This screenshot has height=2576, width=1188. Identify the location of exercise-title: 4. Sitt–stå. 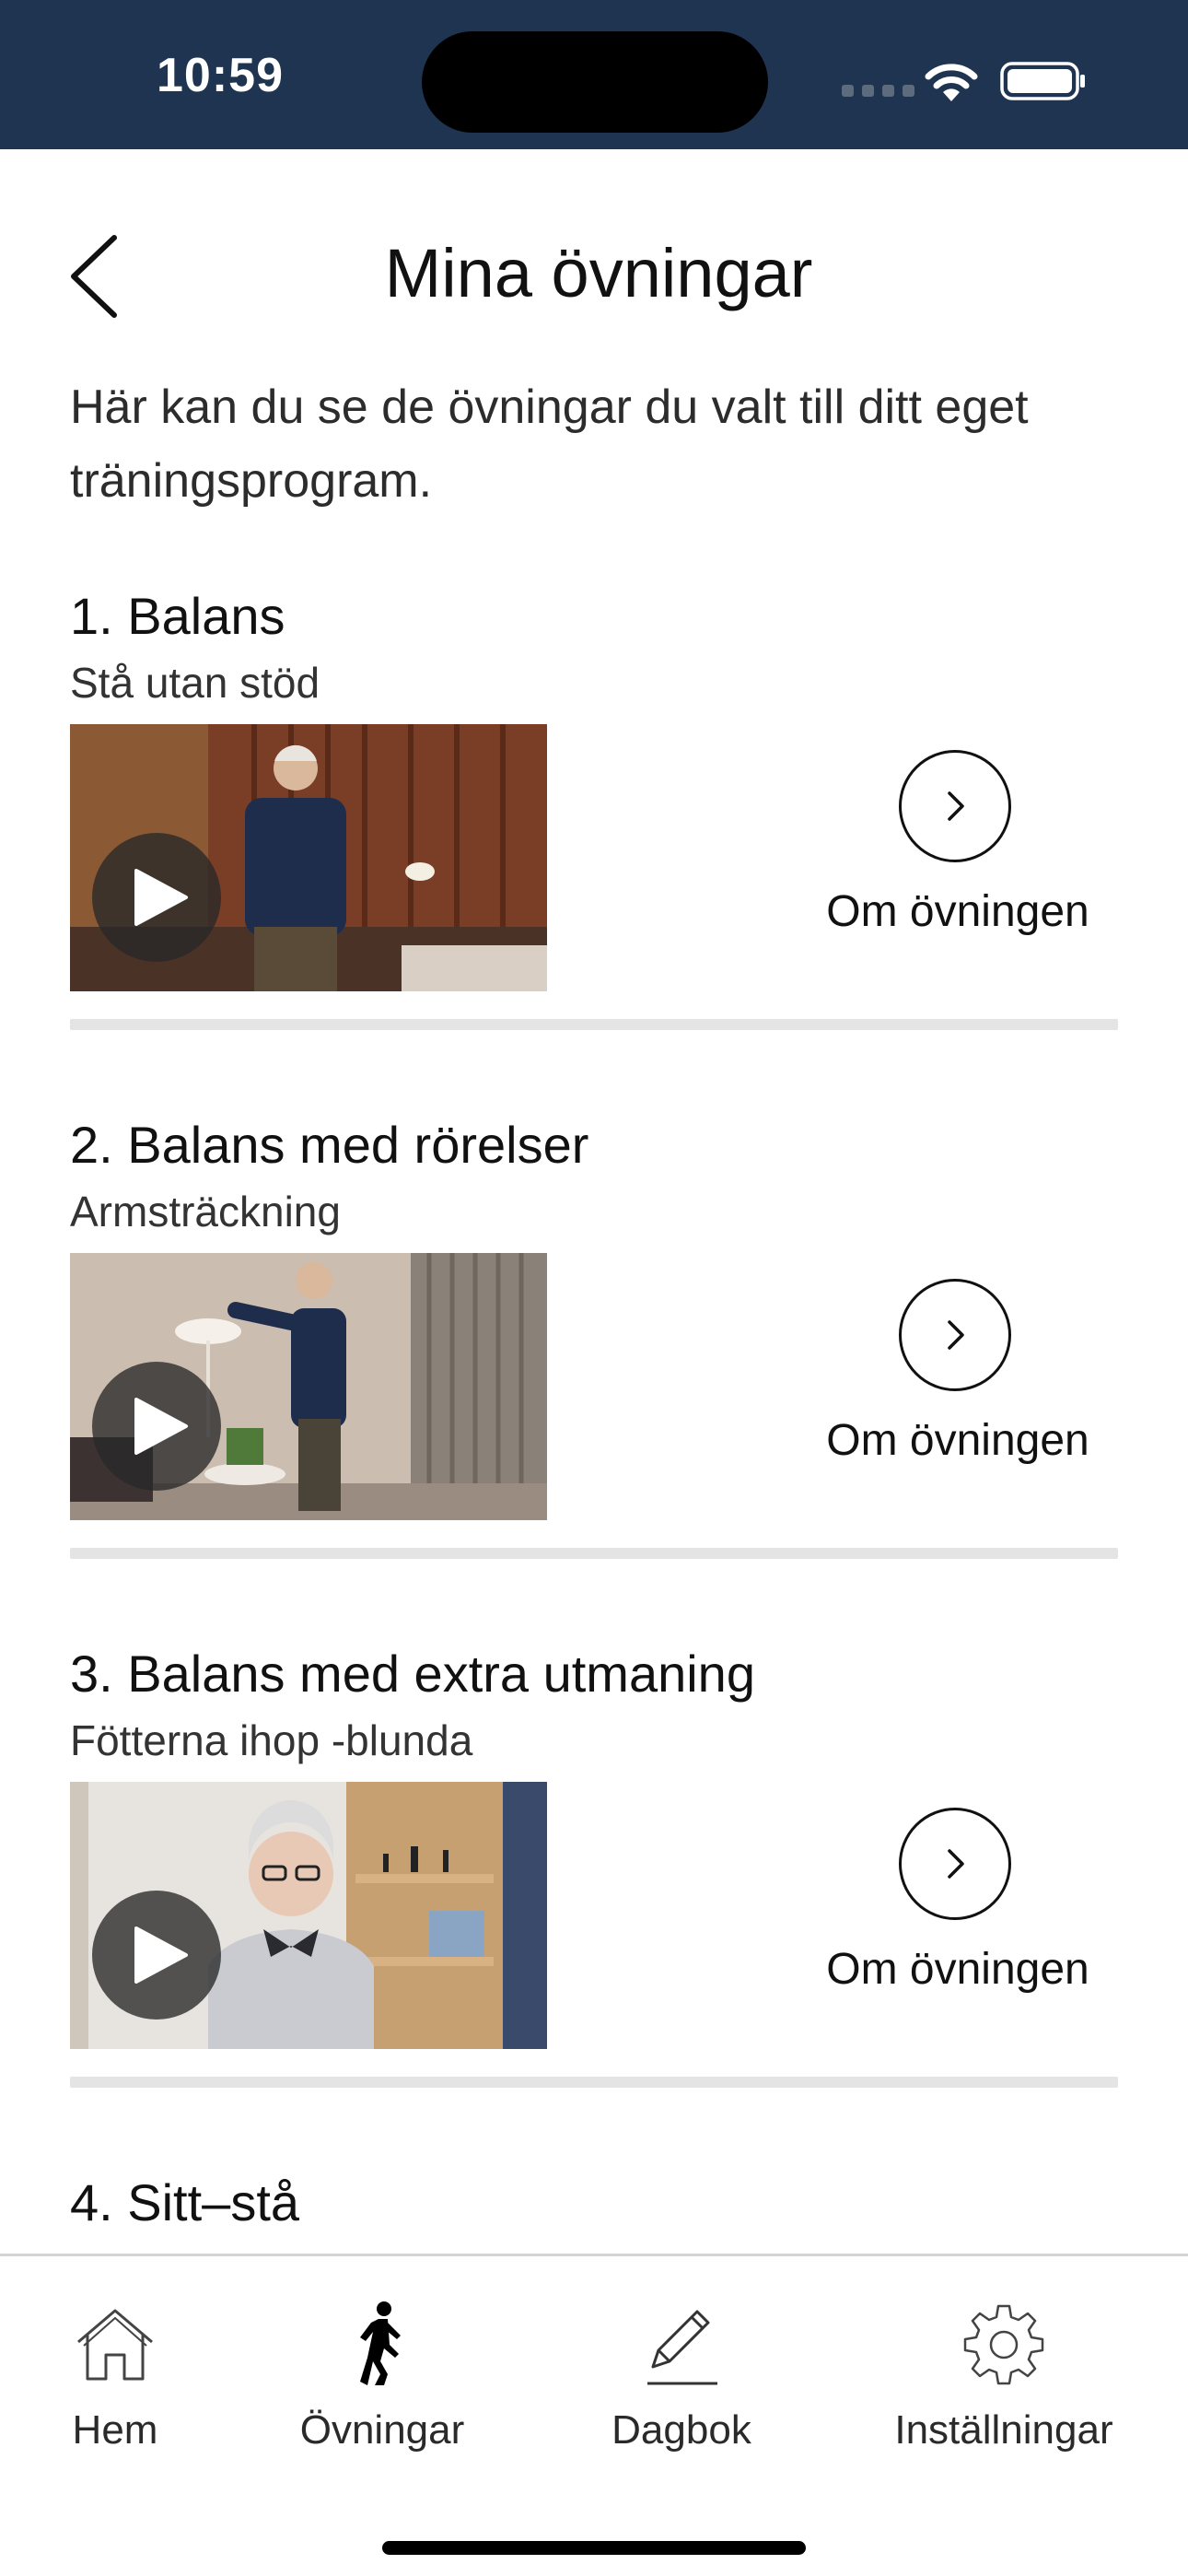
(185, 2202).